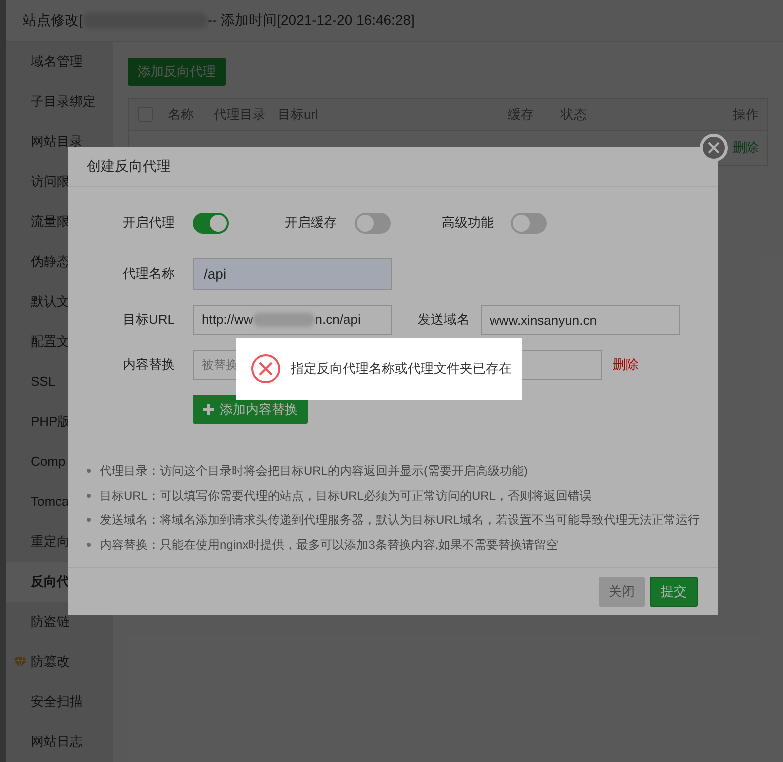  Describe the element at coordinates (311, 20) in the screenshot. I see `window-title: -- 添加时间[2021-12-20 16:46:28]` at that location.